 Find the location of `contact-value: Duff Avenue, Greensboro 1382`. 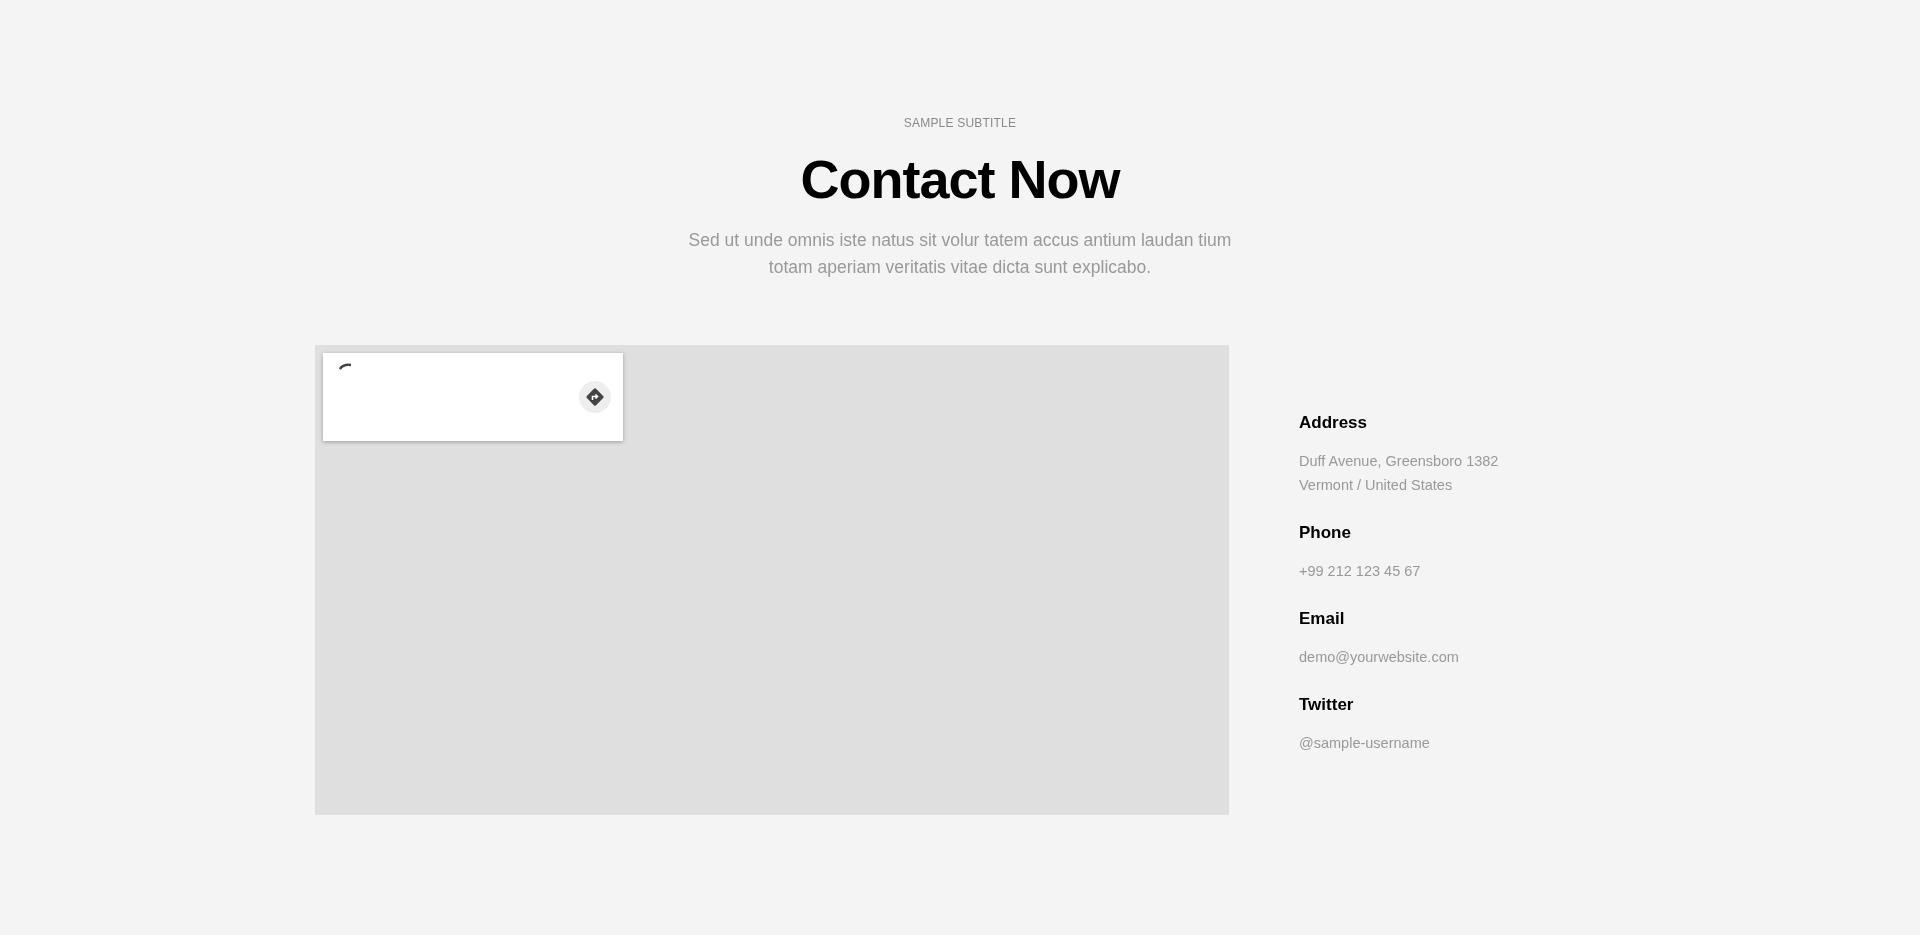

contact-value: Duff Avenue, Greensboro 1382 is located at coordinates (1399, 462).